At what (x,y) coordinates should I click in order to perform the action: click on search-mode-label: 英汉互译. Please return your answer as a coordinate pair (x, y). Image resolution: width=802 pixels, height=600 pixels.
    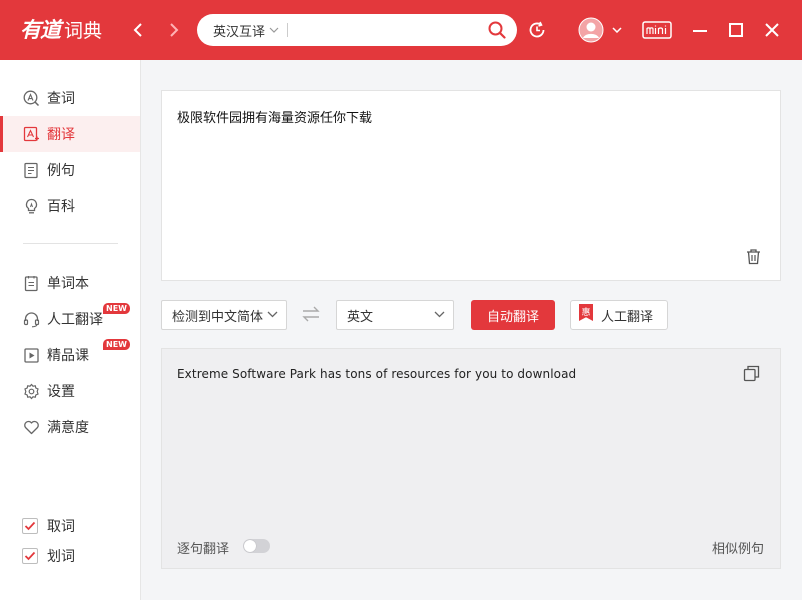
    Looking at the image, I should click on (239, 32).